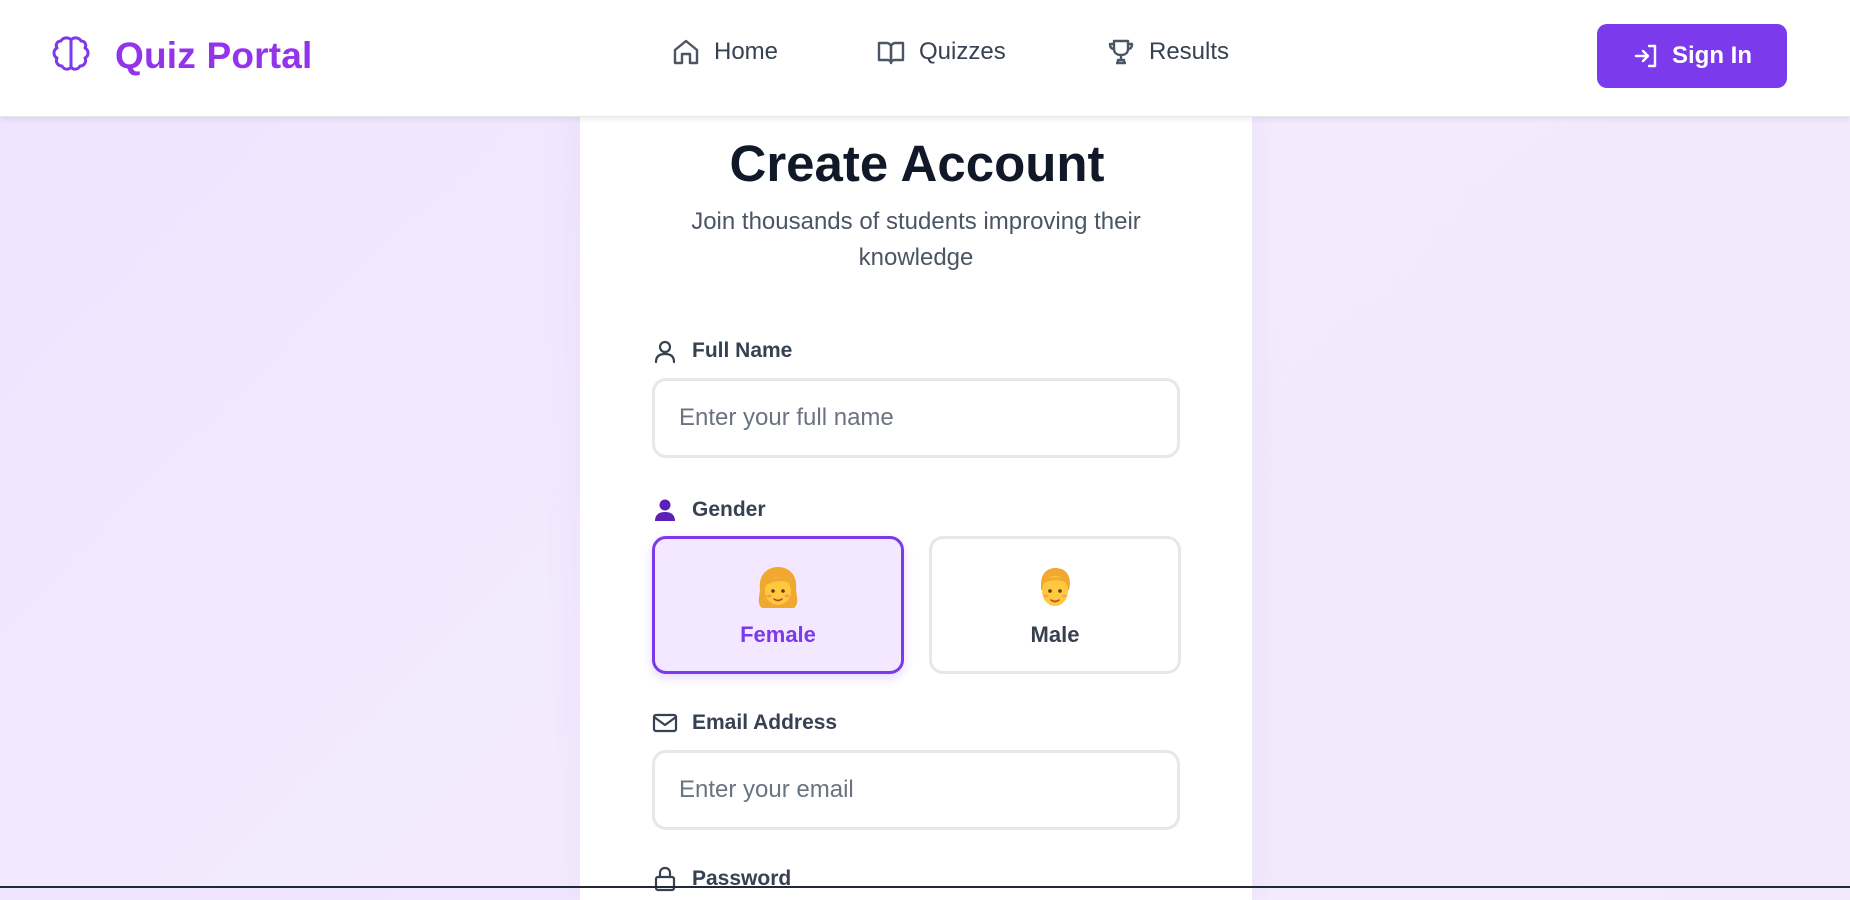  What do you see at coordinates (916, 790) in the screenshot?
I see `email-input` at bounding box center [916, 790].